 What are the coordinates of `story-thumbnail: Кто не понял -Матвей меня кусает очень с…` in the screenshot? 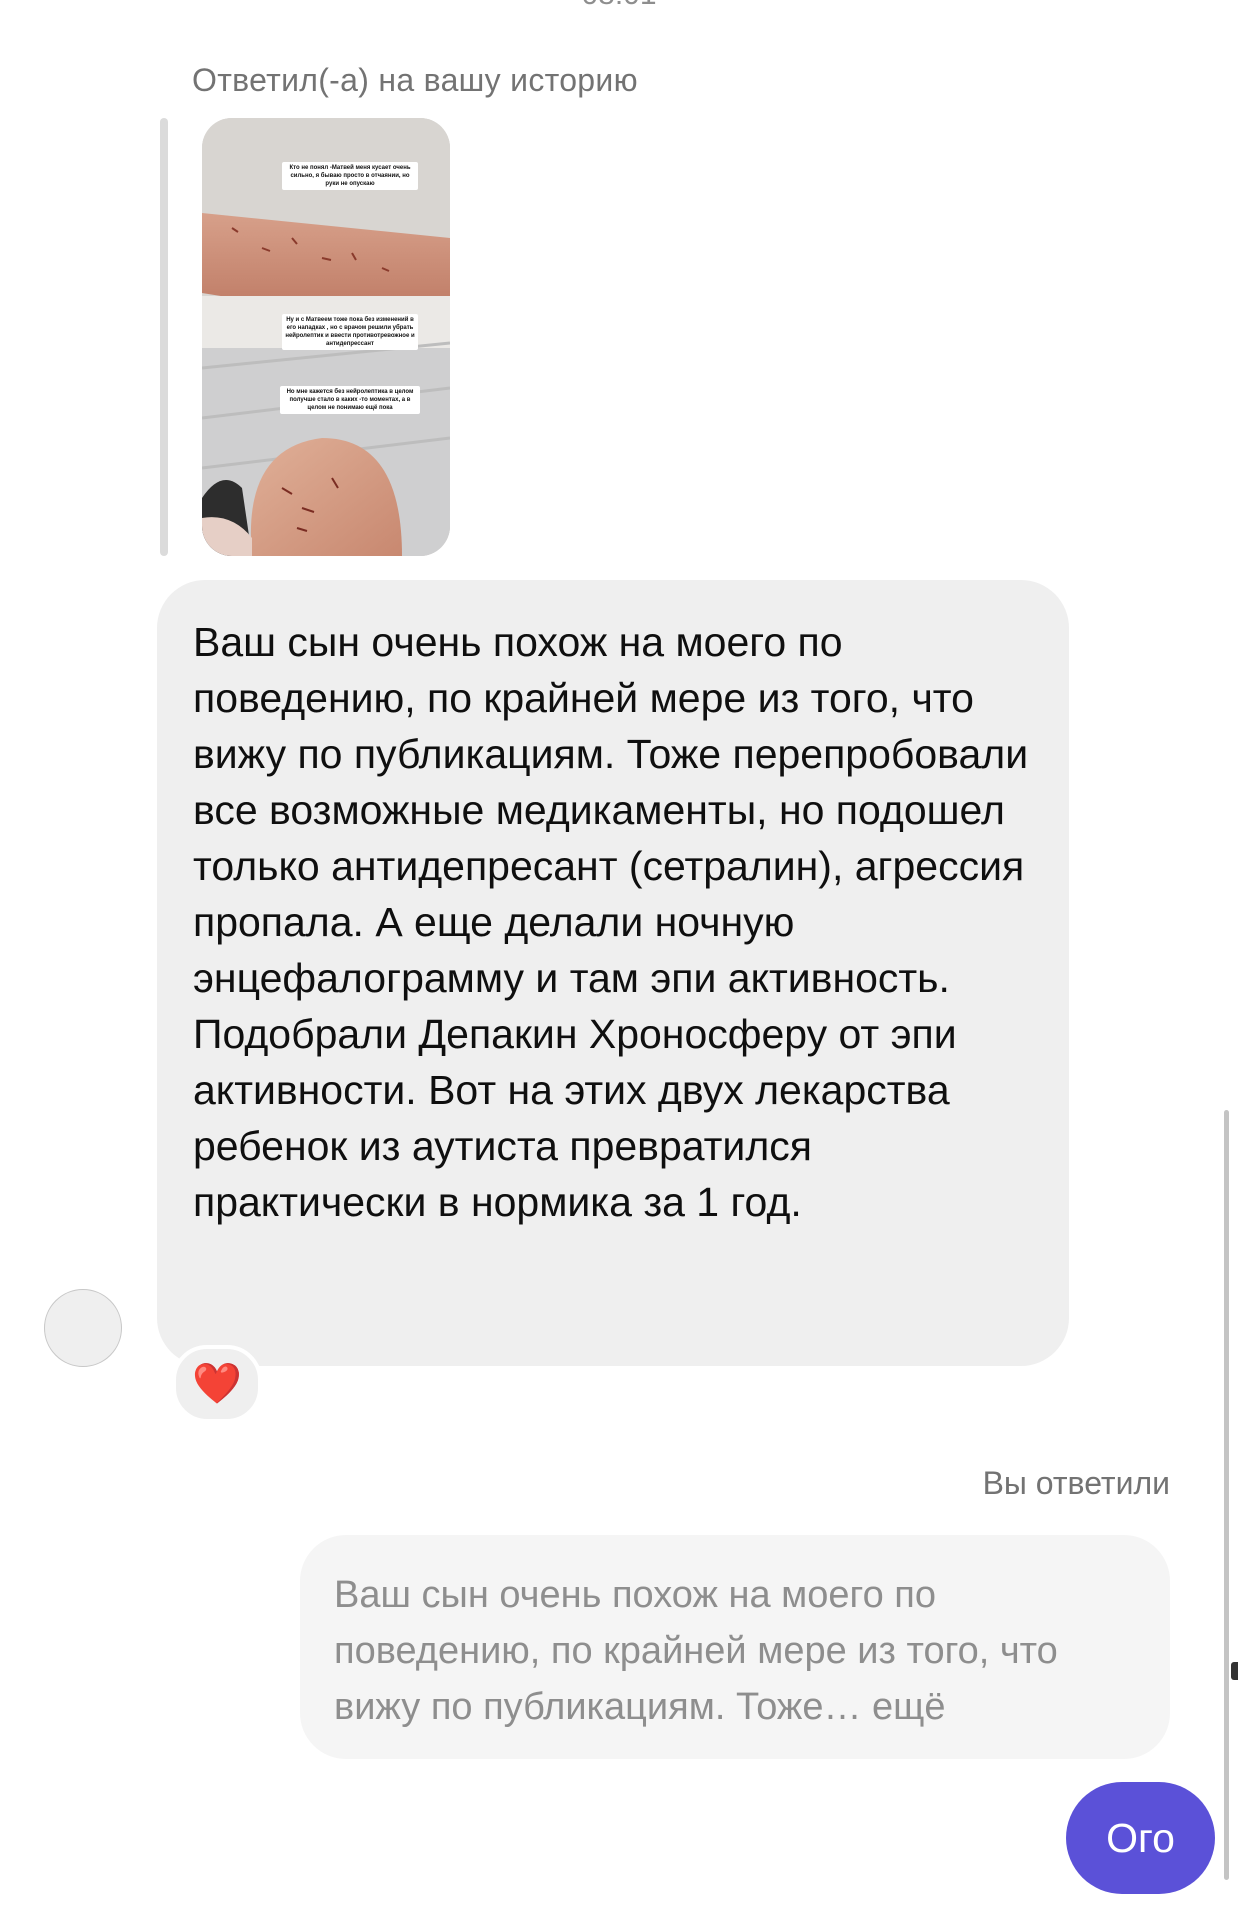 It's located at (326, 337).